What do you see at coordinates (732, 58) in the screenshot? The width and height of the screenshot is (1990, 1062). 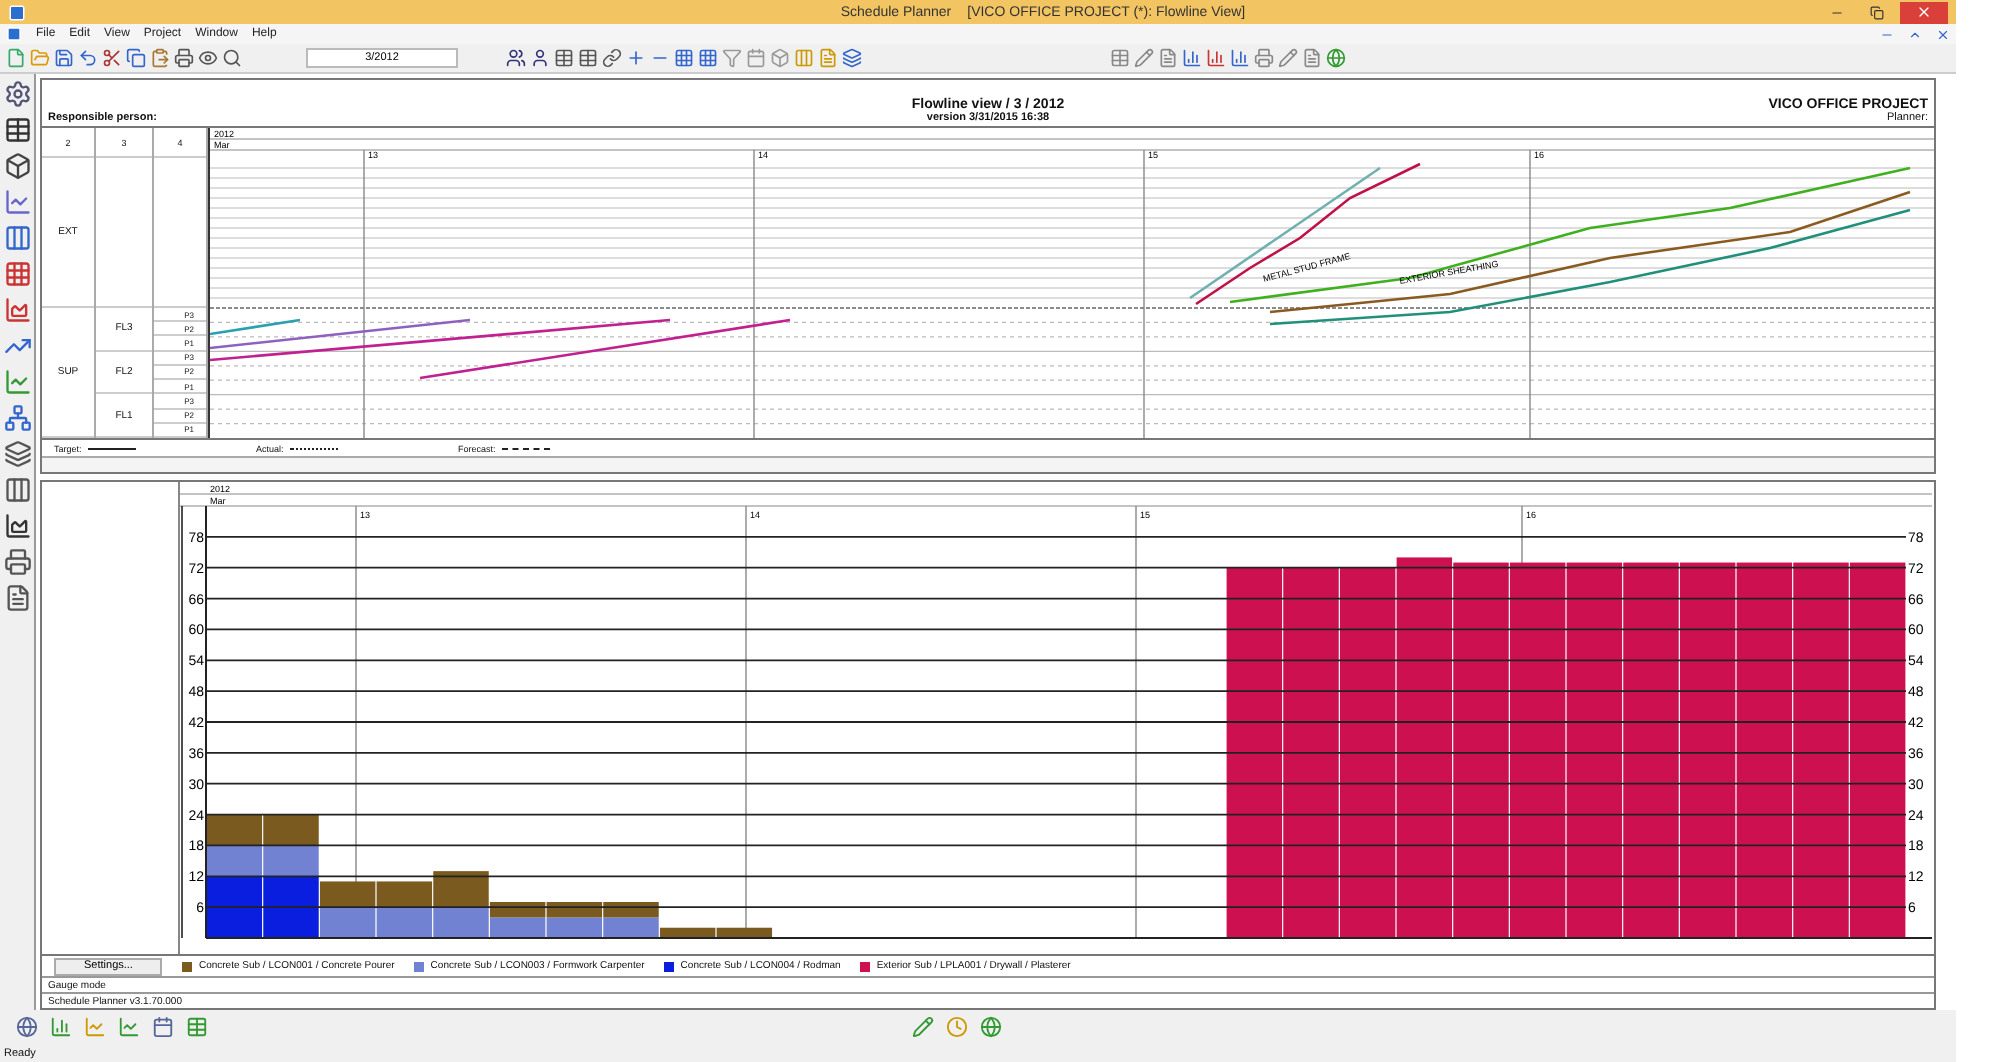 I see `filter-icon` at bounding box center [732, 58].